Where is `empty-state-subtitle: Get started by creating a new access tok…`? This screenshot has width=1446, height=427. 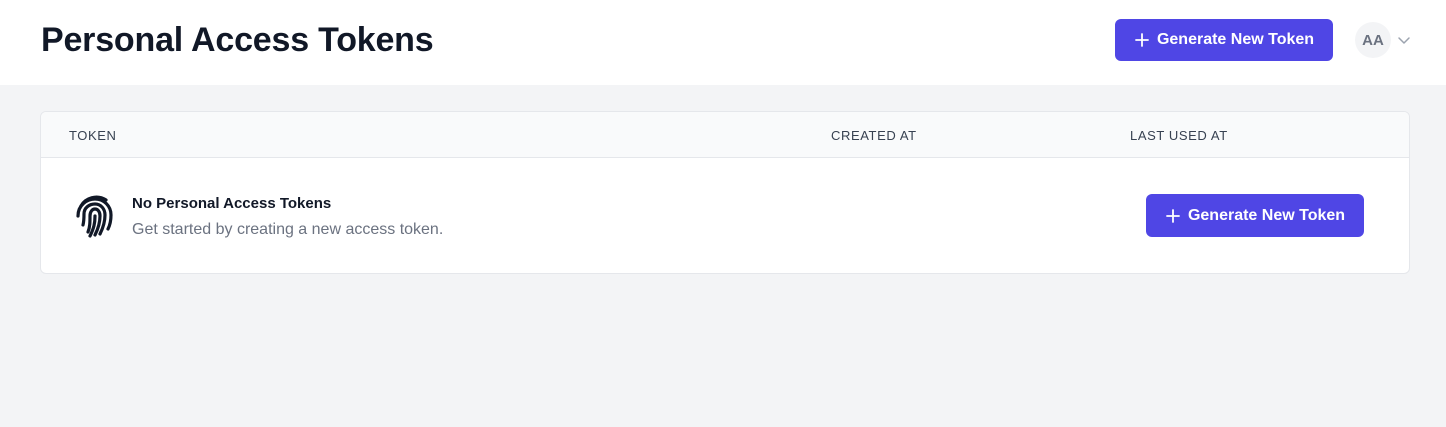 empty-state-subtitle: Get started by creating a new access tok… is located at coordinates (288, 229).